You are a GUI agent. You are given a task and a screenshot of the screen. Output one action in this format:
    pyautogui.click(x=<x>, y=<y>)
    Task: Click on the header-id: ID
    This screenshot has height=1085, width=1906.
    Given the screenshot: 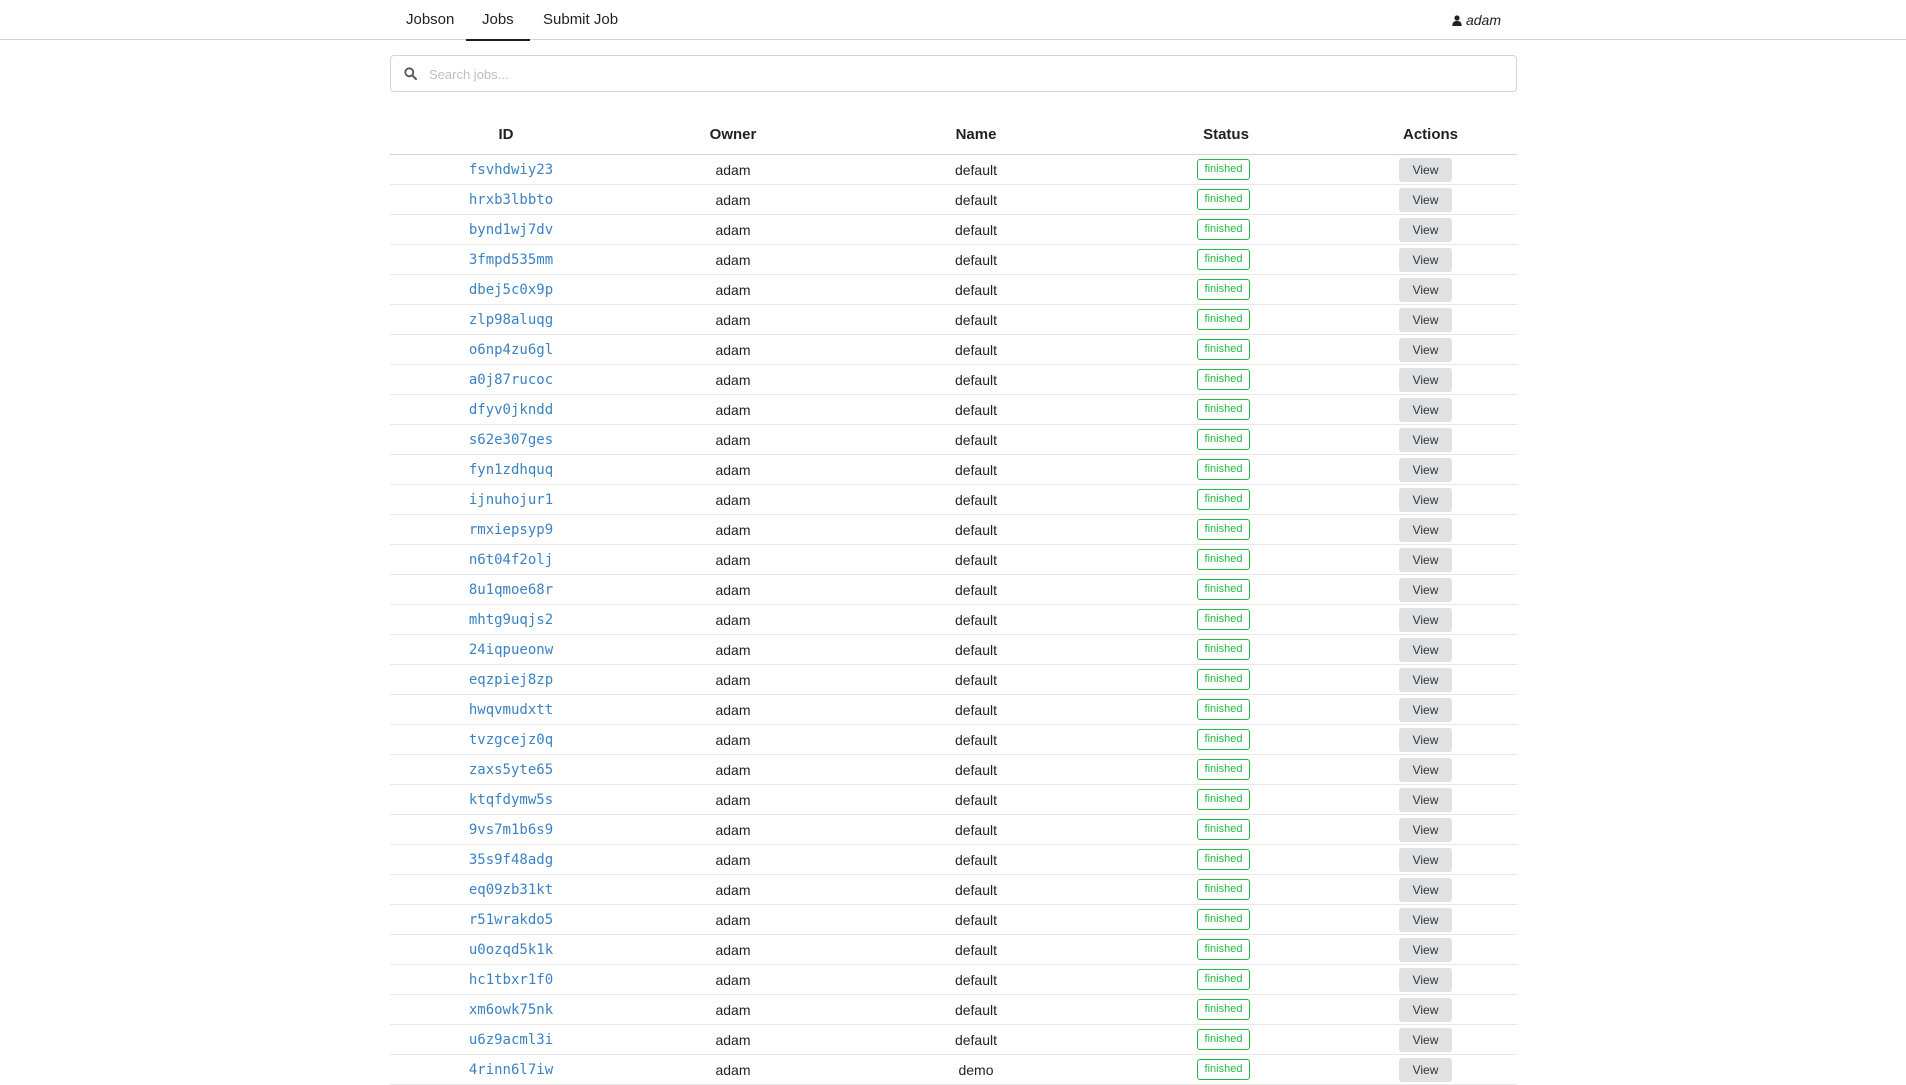 What is the action you would take?
    pyautogui.click(x=506, y=134)
    